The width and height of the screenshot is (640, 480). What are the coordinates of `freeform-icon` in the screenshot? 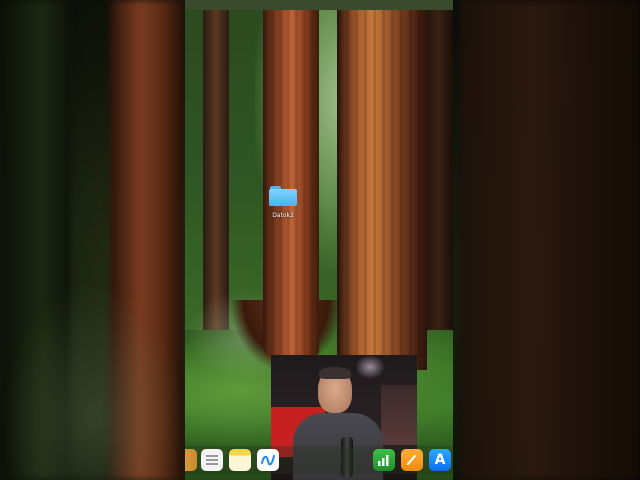 It's located at (268, 460).